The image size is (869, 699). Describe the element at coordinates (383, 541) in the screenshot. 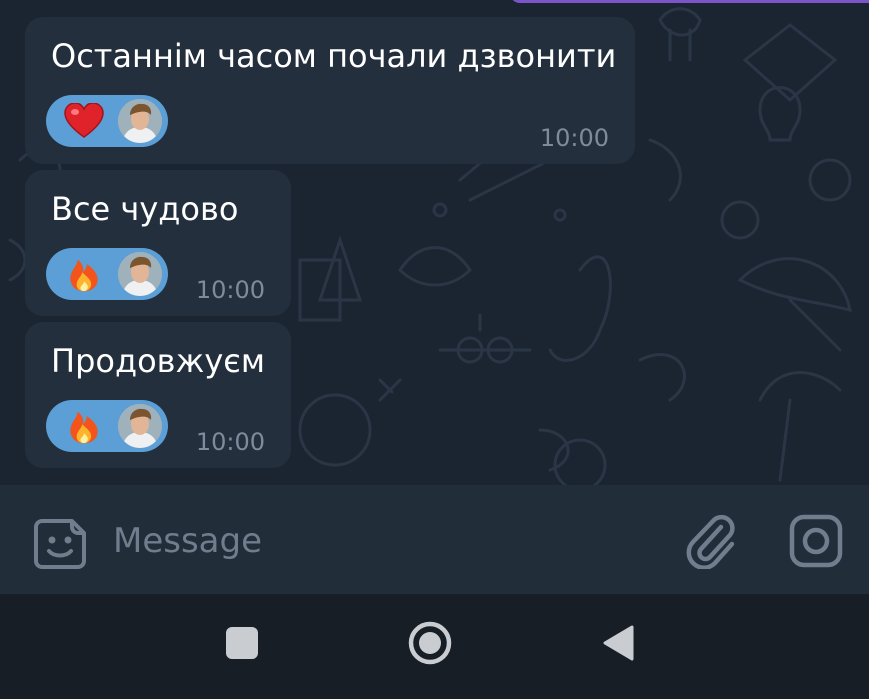

I see `message-input` at that location.